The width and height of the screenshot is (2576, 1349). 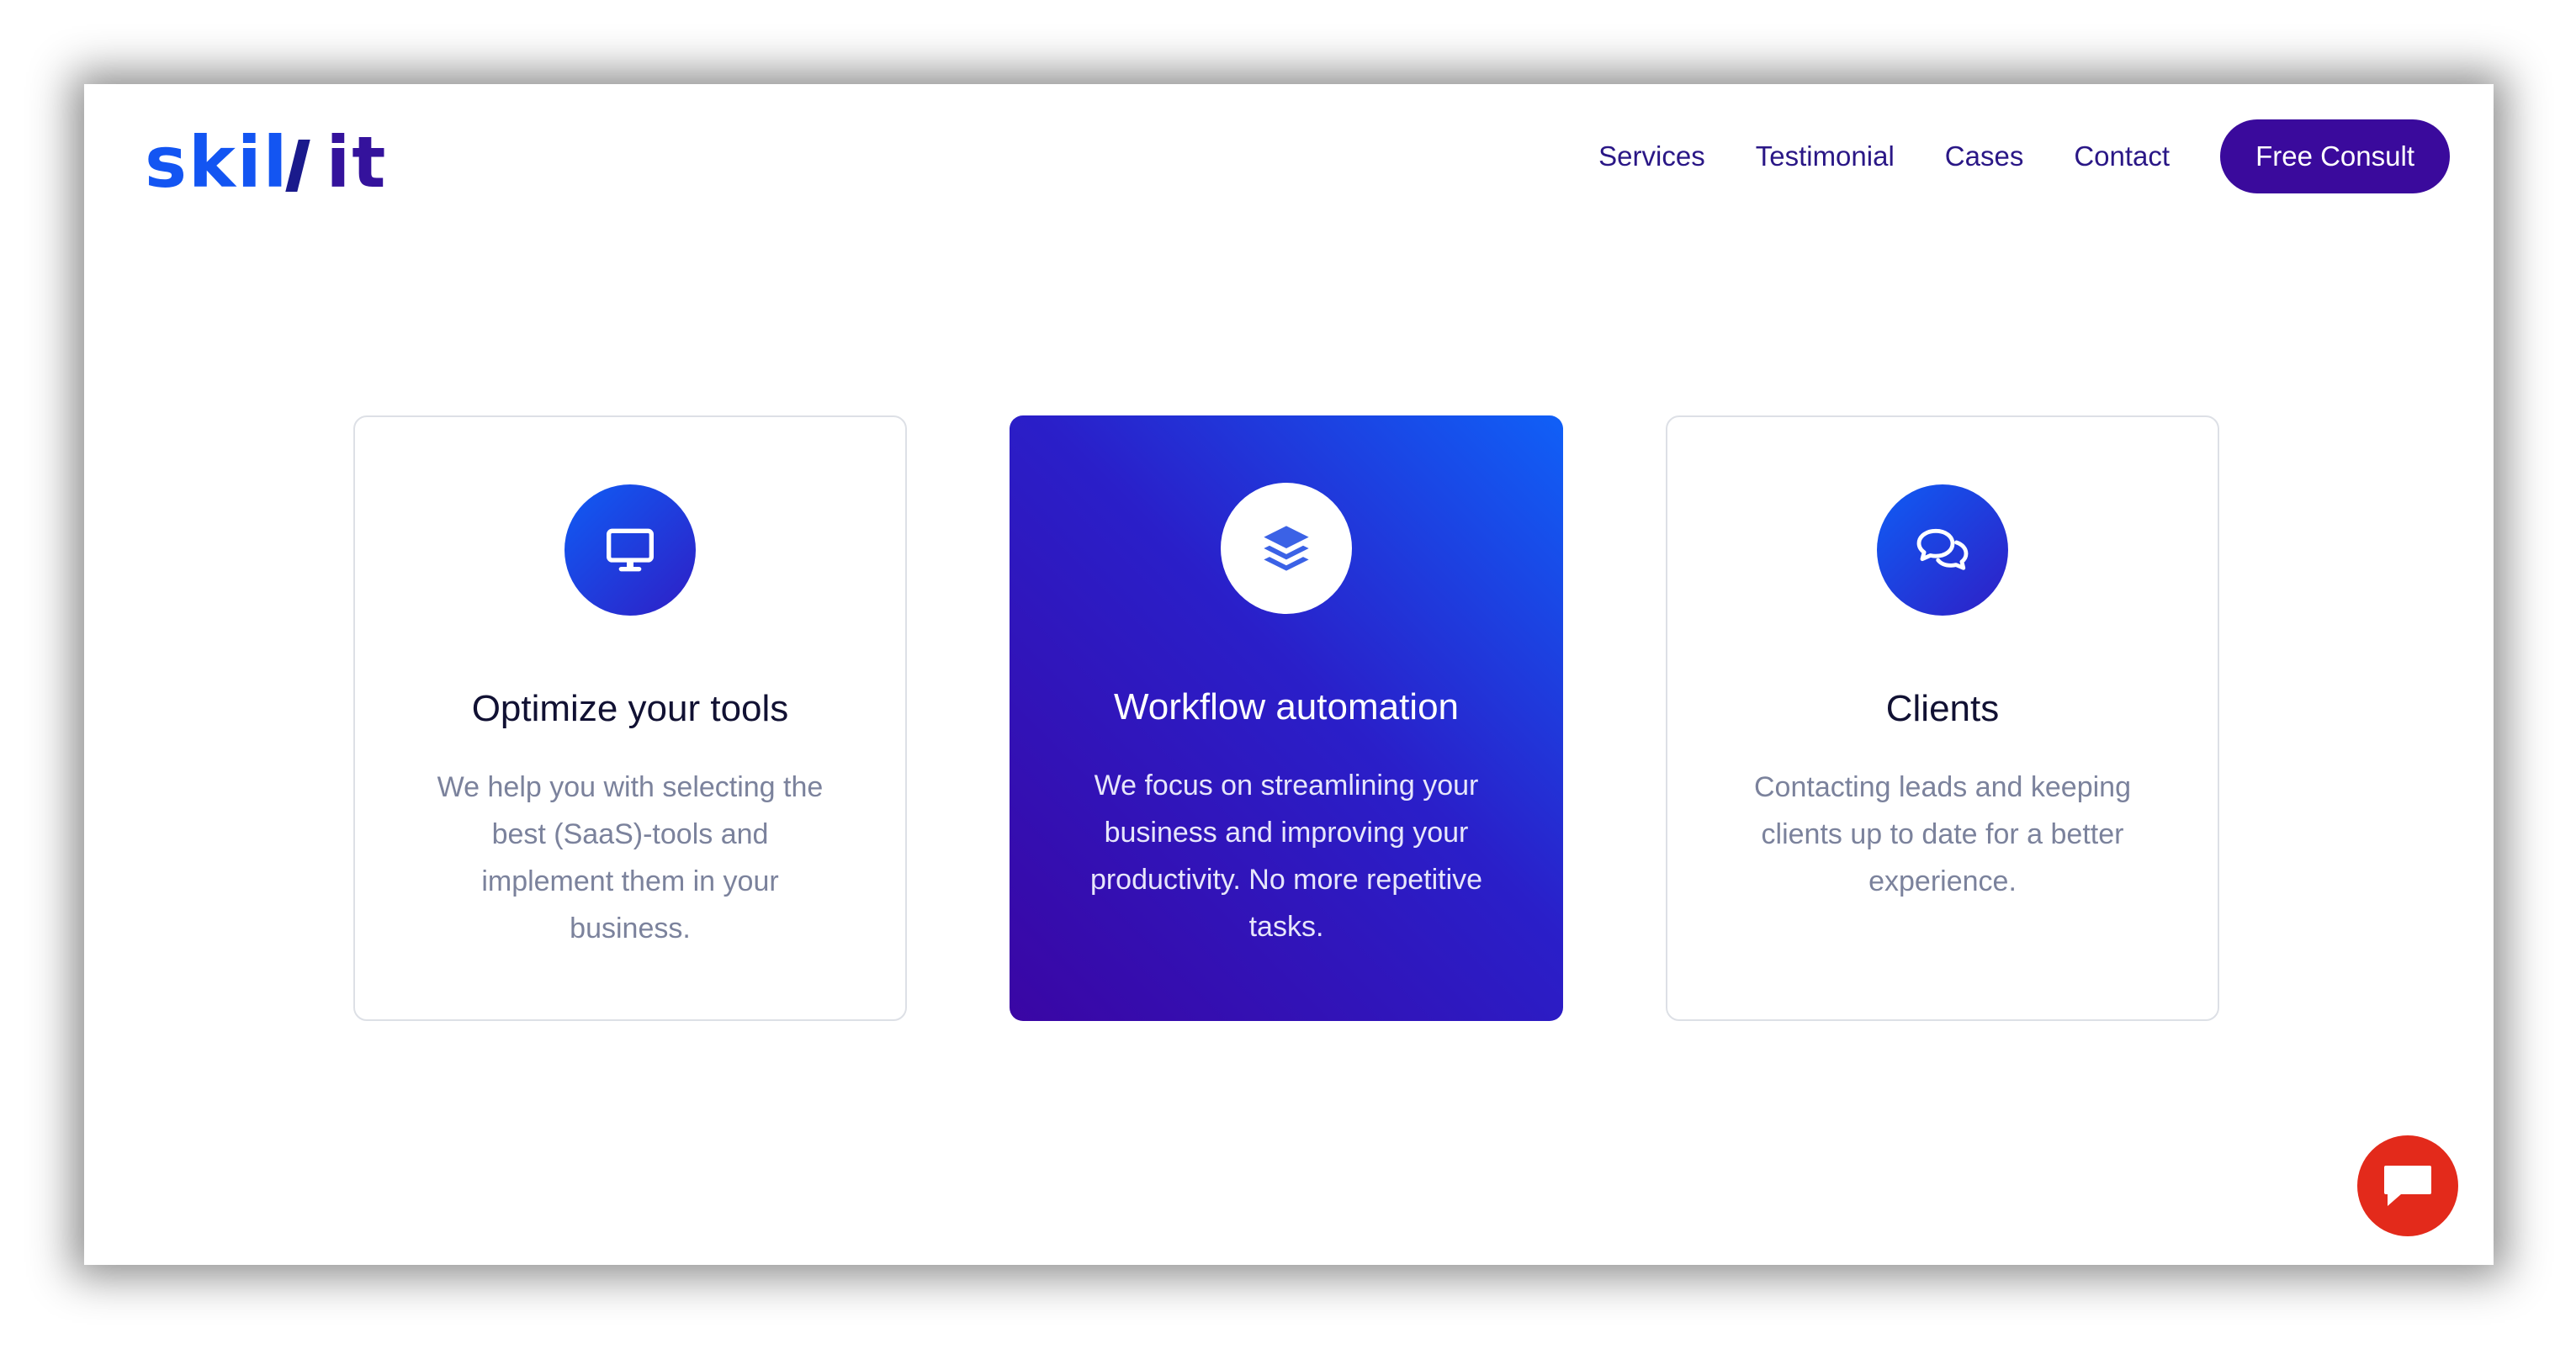 What do you see at coordinates (298, 166) in the screenshot?
I see `logo-cursor-mark` at bounding box center [298, 166].